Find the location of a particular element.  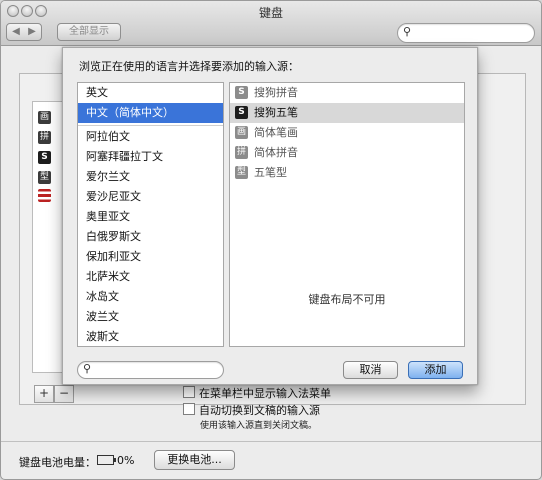

language-item: 爱尔兰文 is located at coordinates (150, 177).